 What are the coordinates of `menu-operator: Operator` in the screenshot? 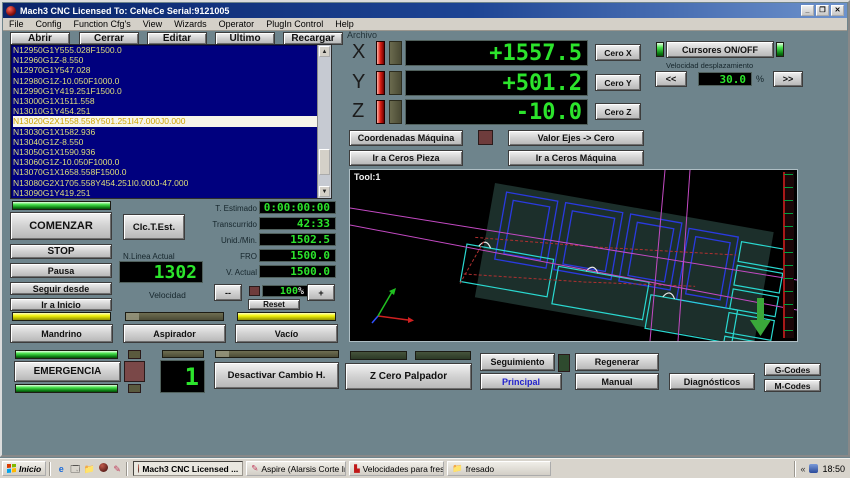 It's located at (237, 24).